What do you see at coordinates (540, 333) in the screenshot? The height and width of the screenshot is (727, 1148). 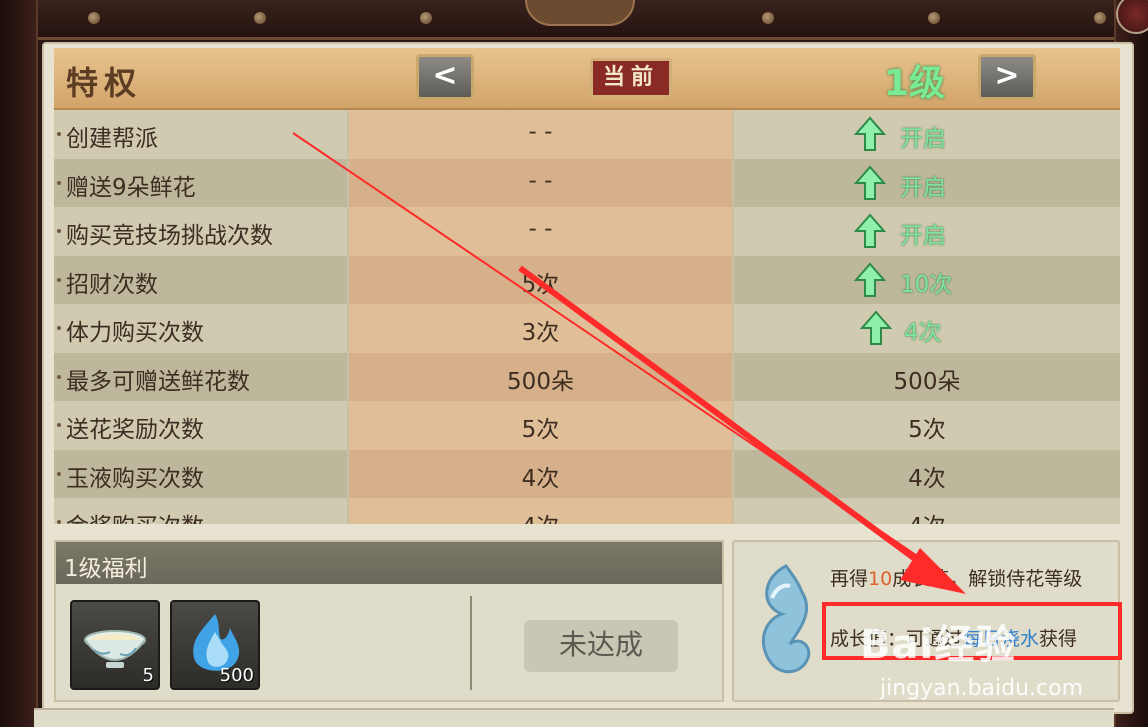 I see `current-value: 3次` at bounding box center [540, 333].